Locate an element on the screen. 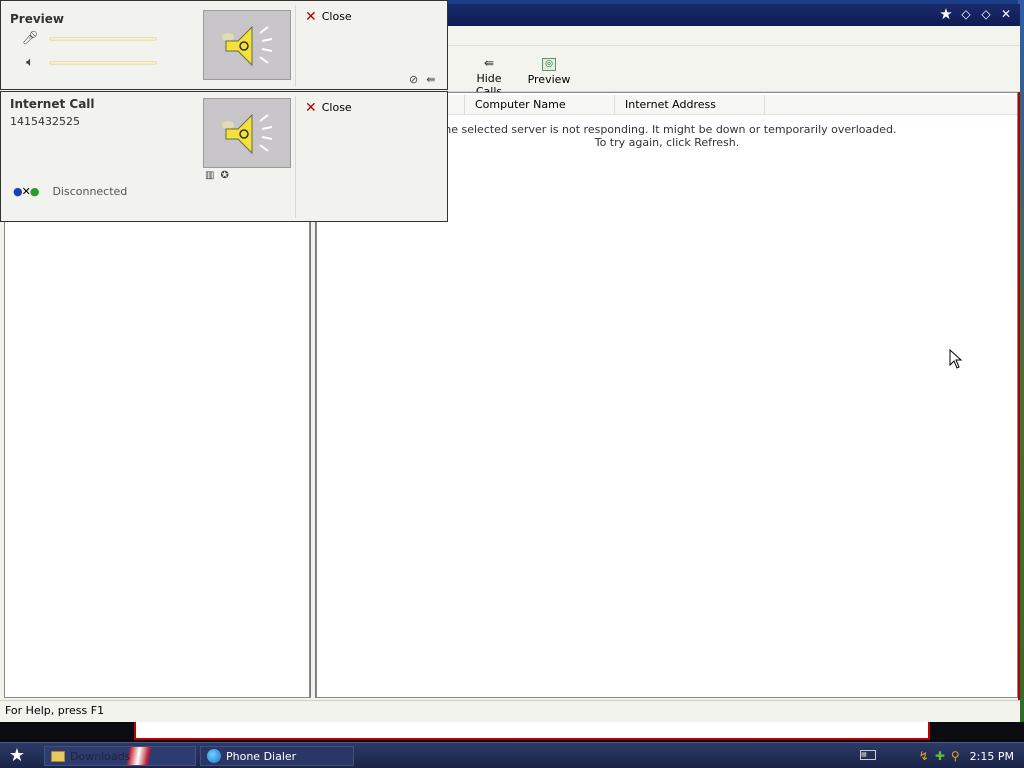 This screenshot has width=1024, height=768. taskbar-clock: 2:15 PM is located at coordinates (992, 756).